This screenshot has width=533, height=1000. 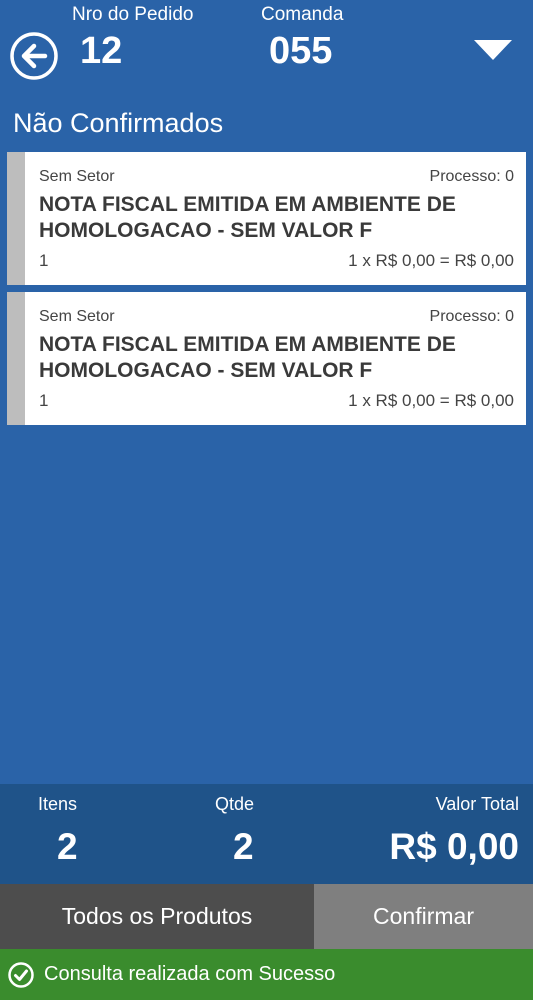 I want to click on confirm-button: Confirmar, so click(x=423, y=916).